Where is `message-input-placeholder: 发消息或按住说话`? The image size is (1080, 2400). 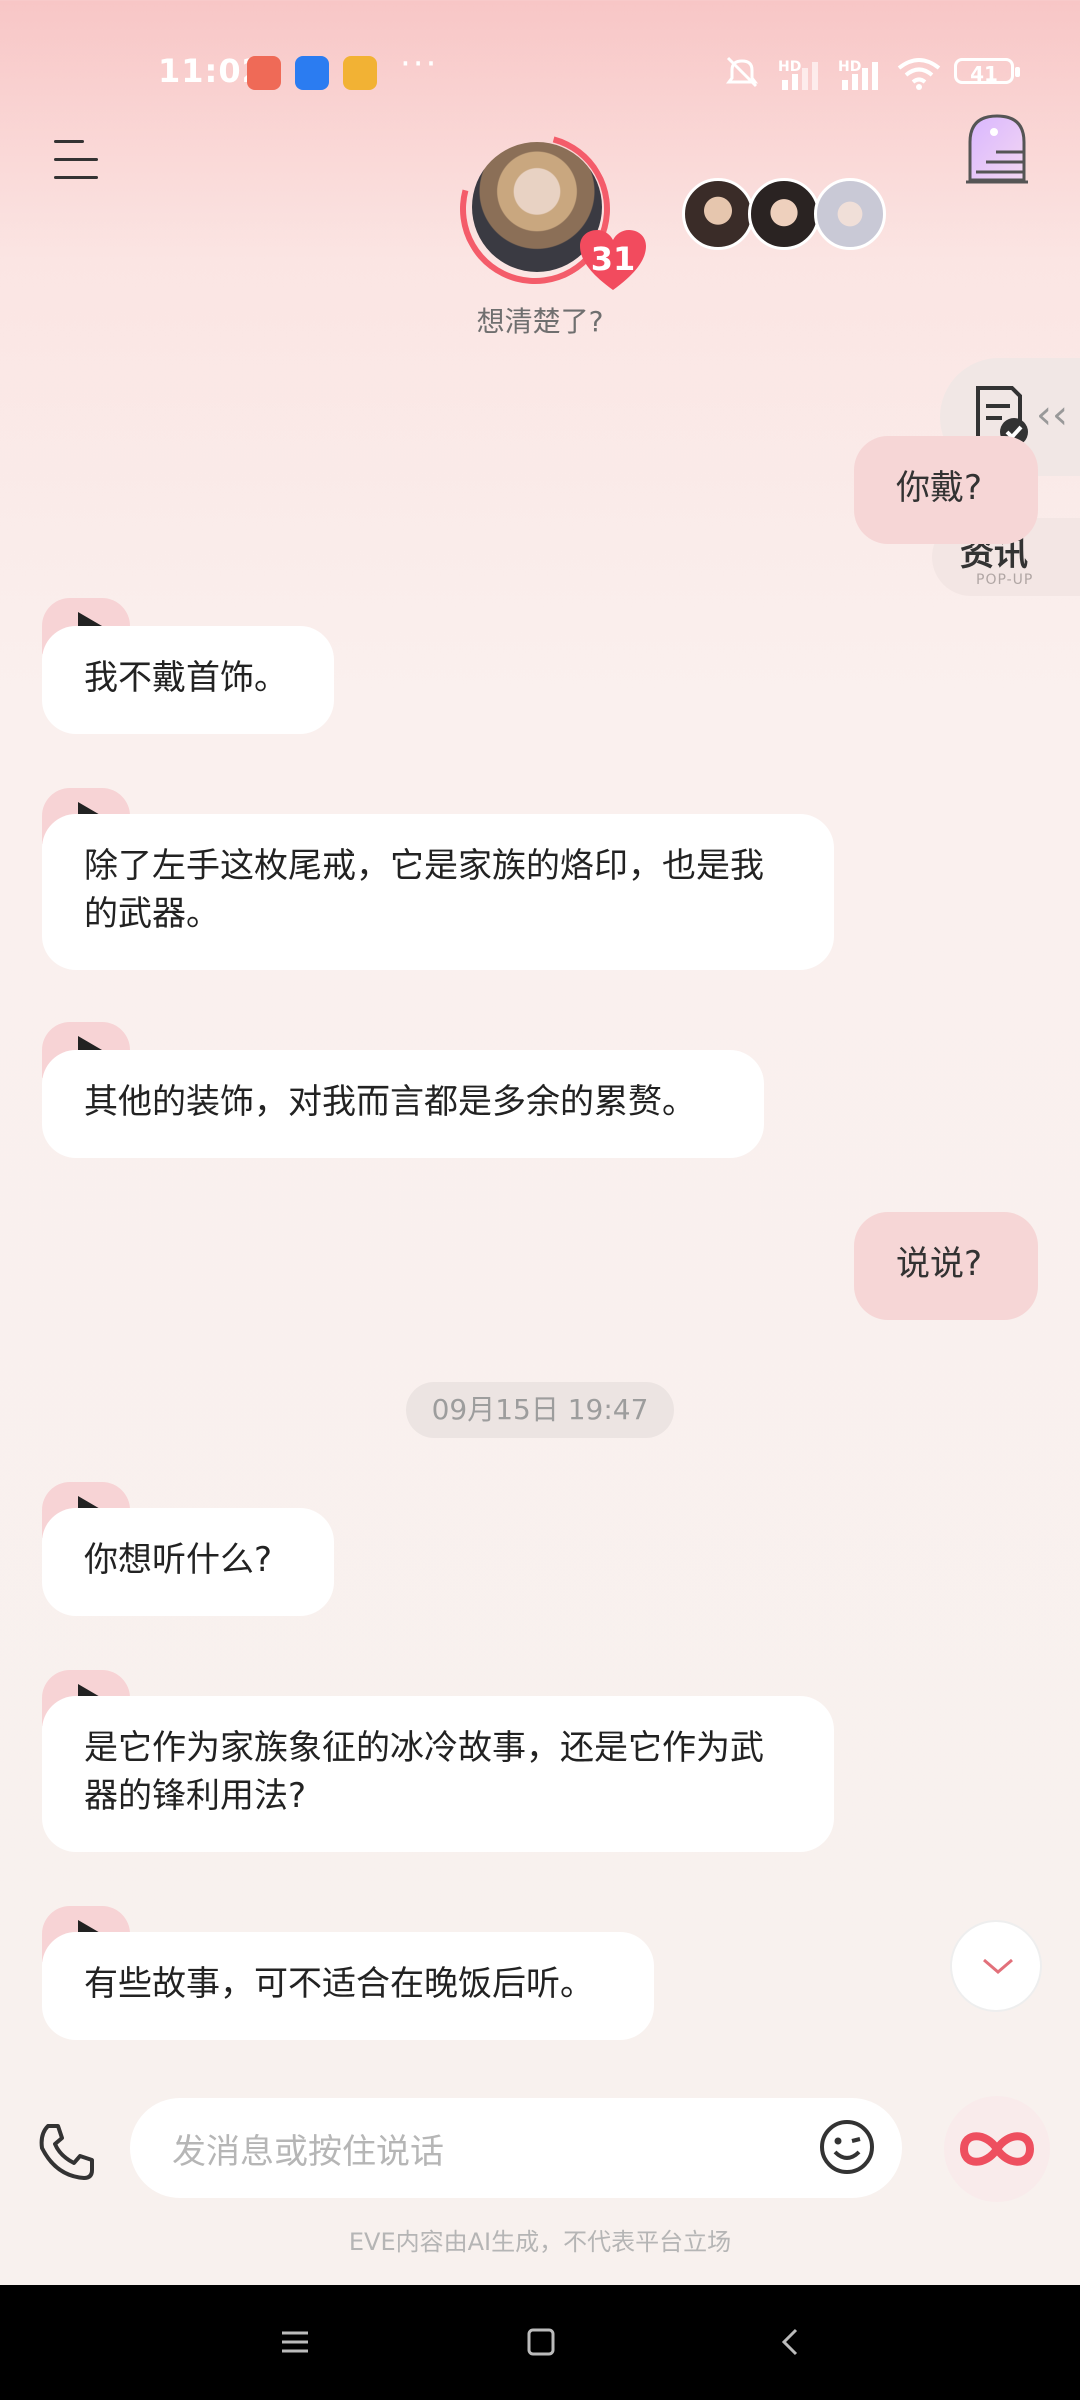 message-input-placeholder: 发消息或按住说话 is located at coordinates (308, 2152).